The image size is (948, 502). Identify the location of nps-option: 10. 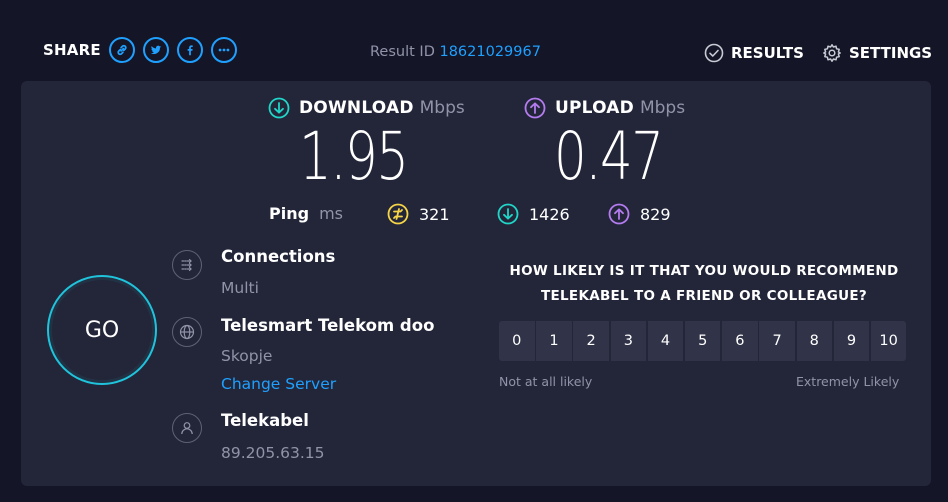
(888, 341).